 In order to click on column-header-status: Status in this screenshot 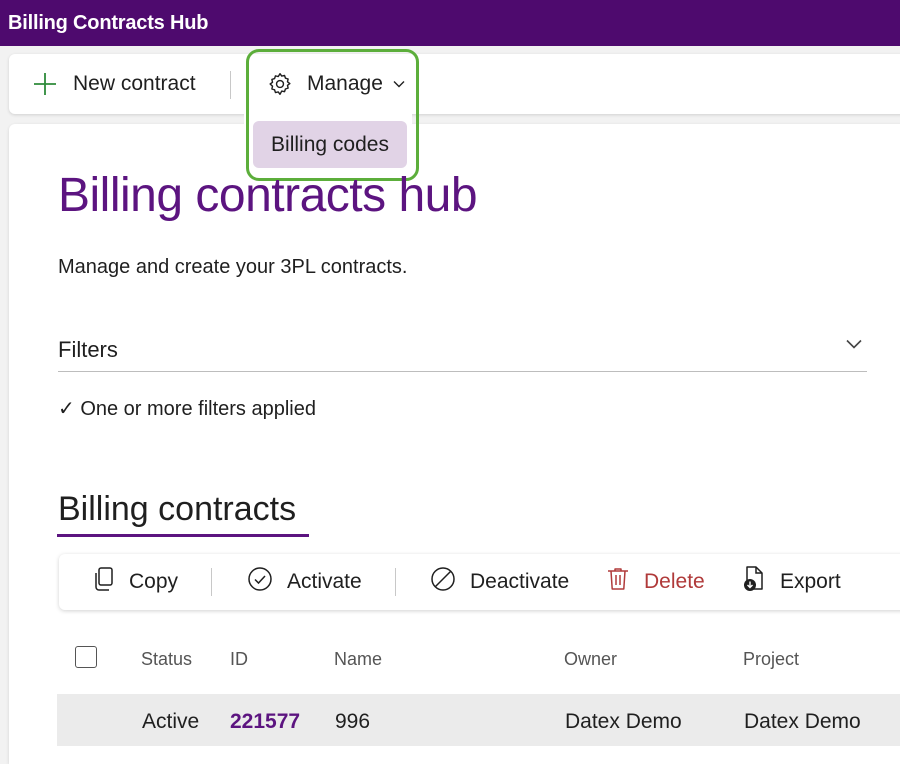, I will do `click(166, 659)`.